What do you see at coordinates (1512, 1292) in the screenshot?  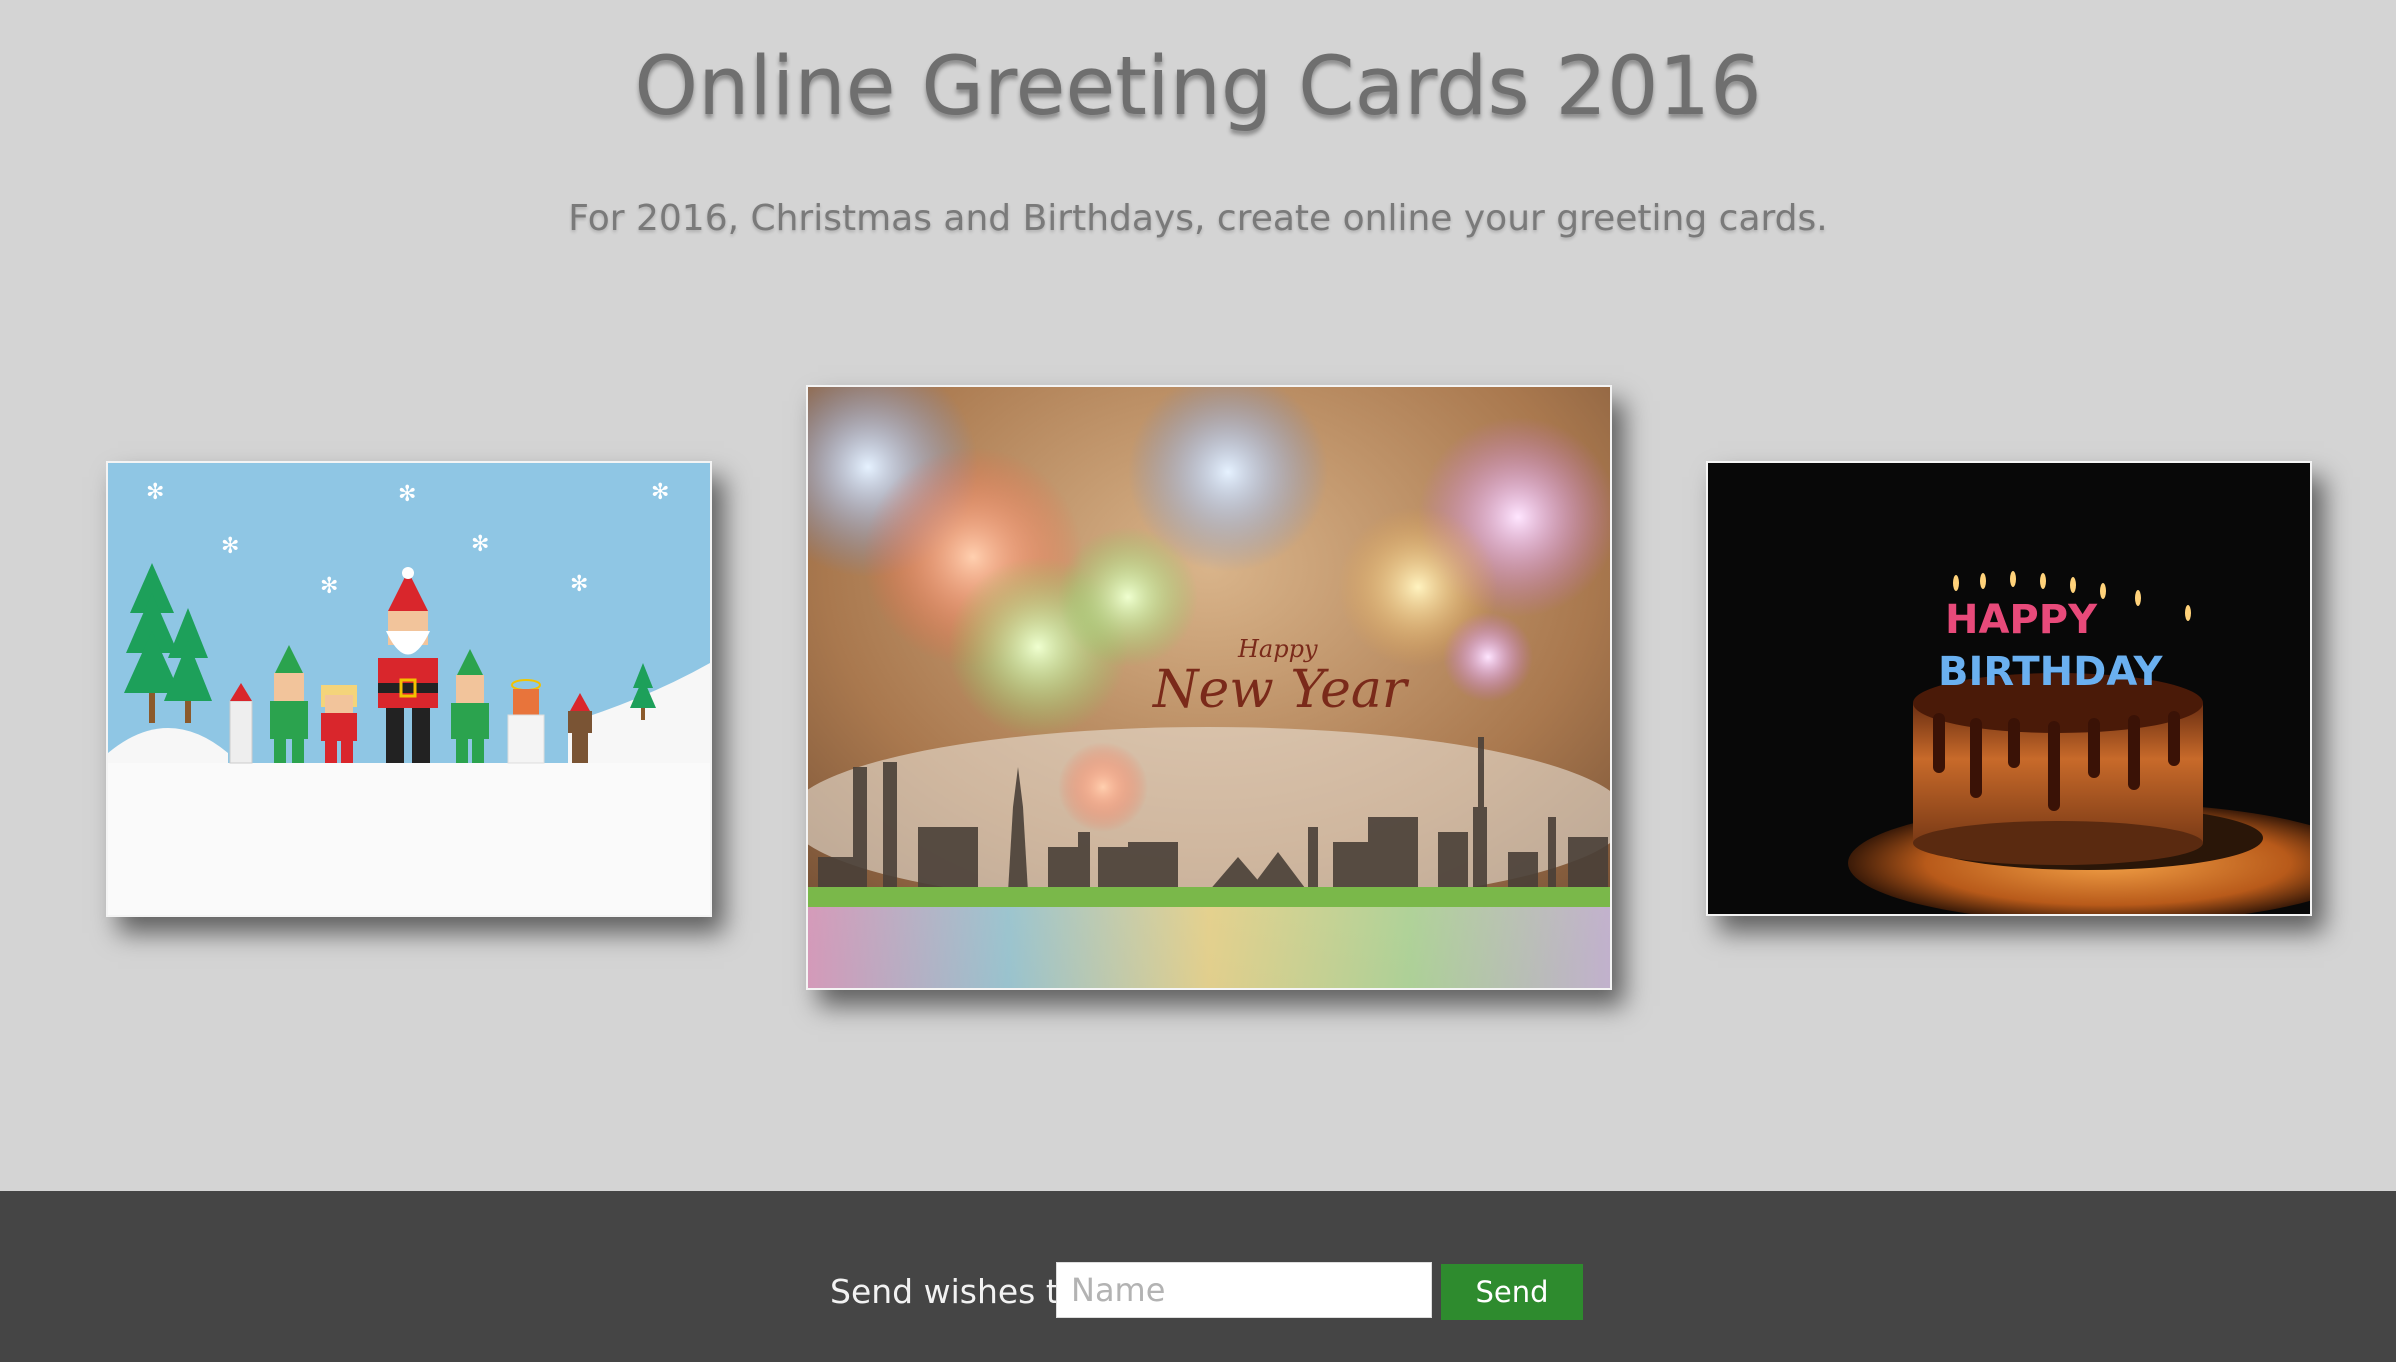 I see `send-button: Send` at bounding box center [1512, 1292].